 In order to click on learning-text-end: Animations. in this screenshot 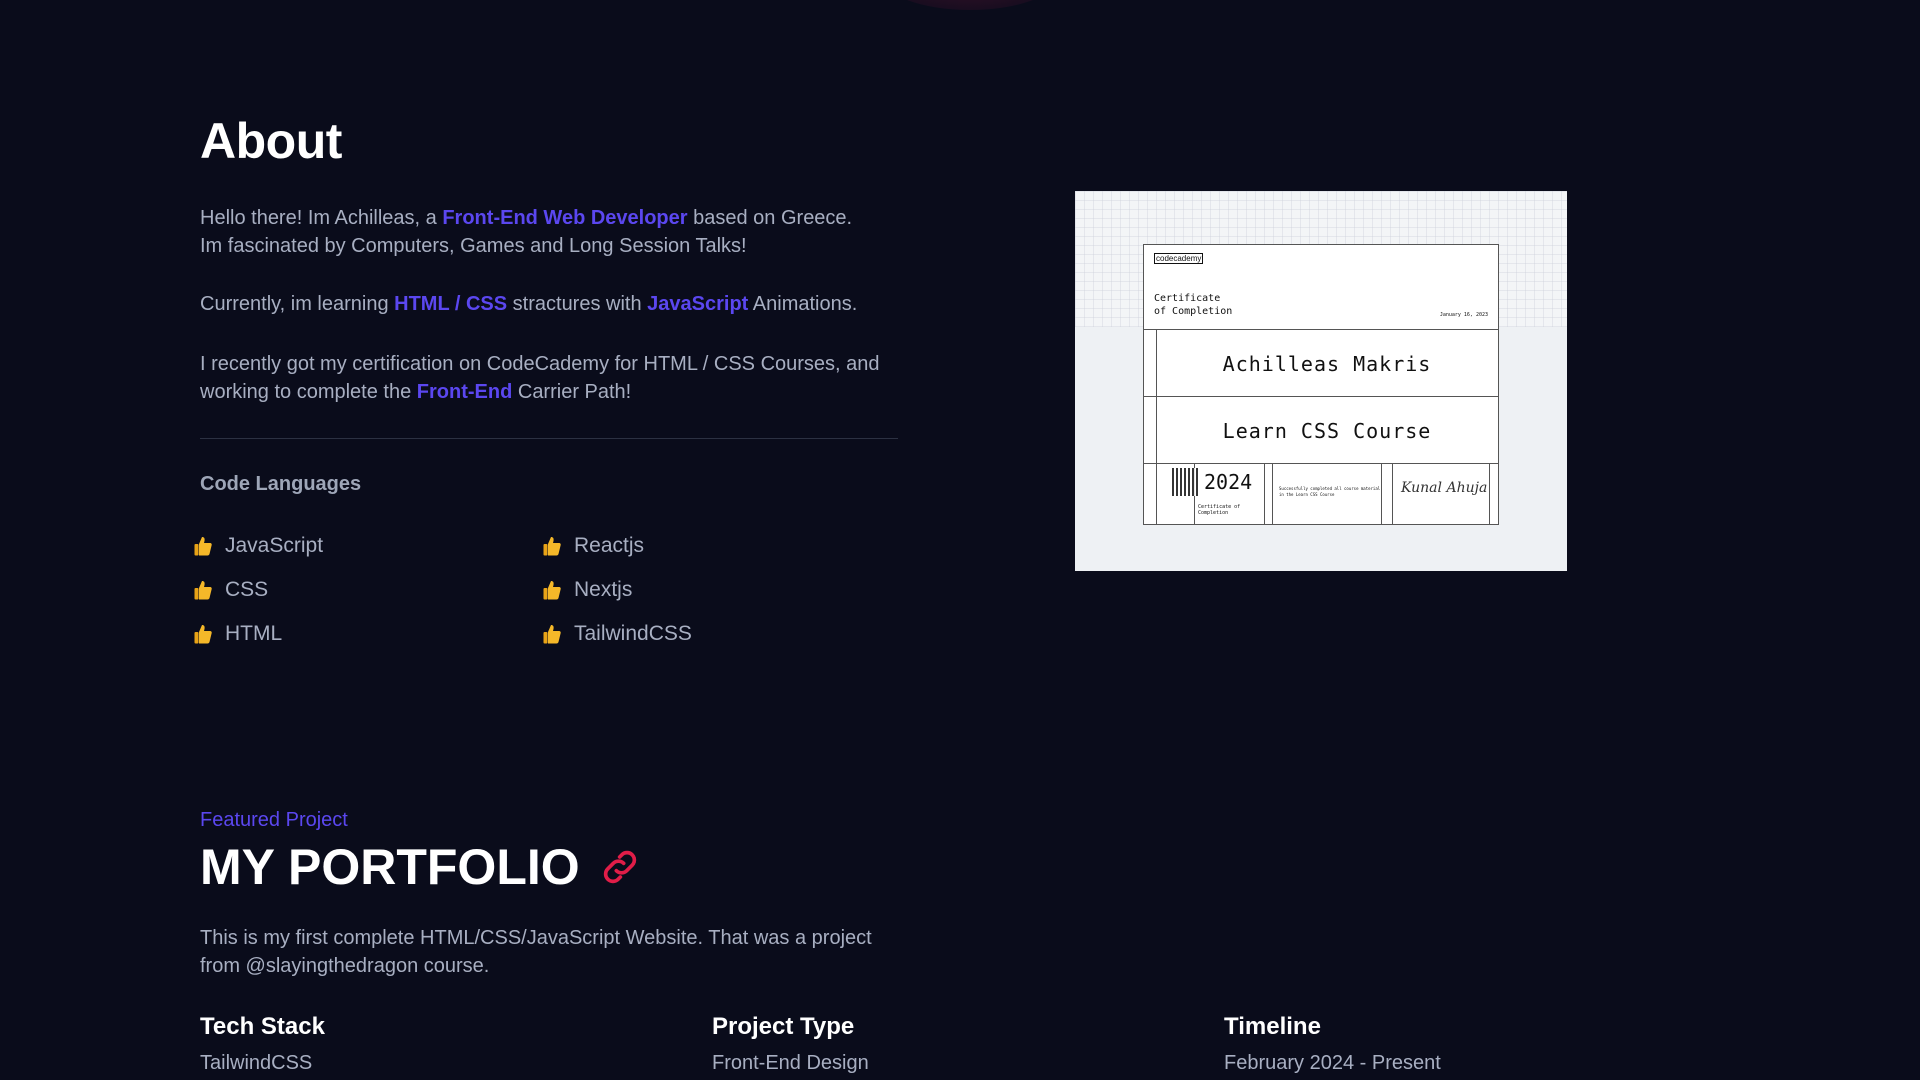, I will do `click(803, 304)`.